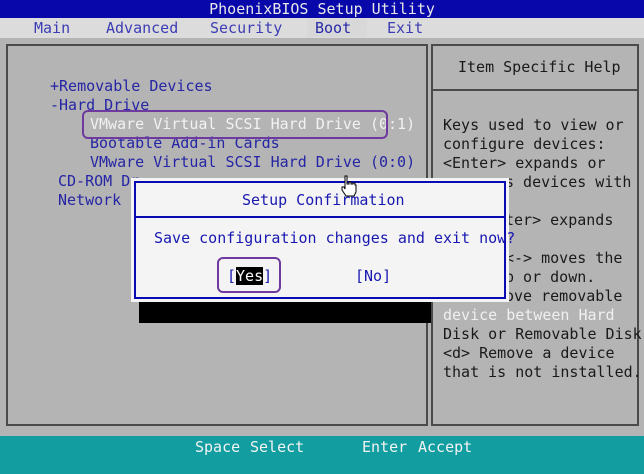  I want to click on boot-item-cdrom: CD-ROM Dr, so click(98, 181).